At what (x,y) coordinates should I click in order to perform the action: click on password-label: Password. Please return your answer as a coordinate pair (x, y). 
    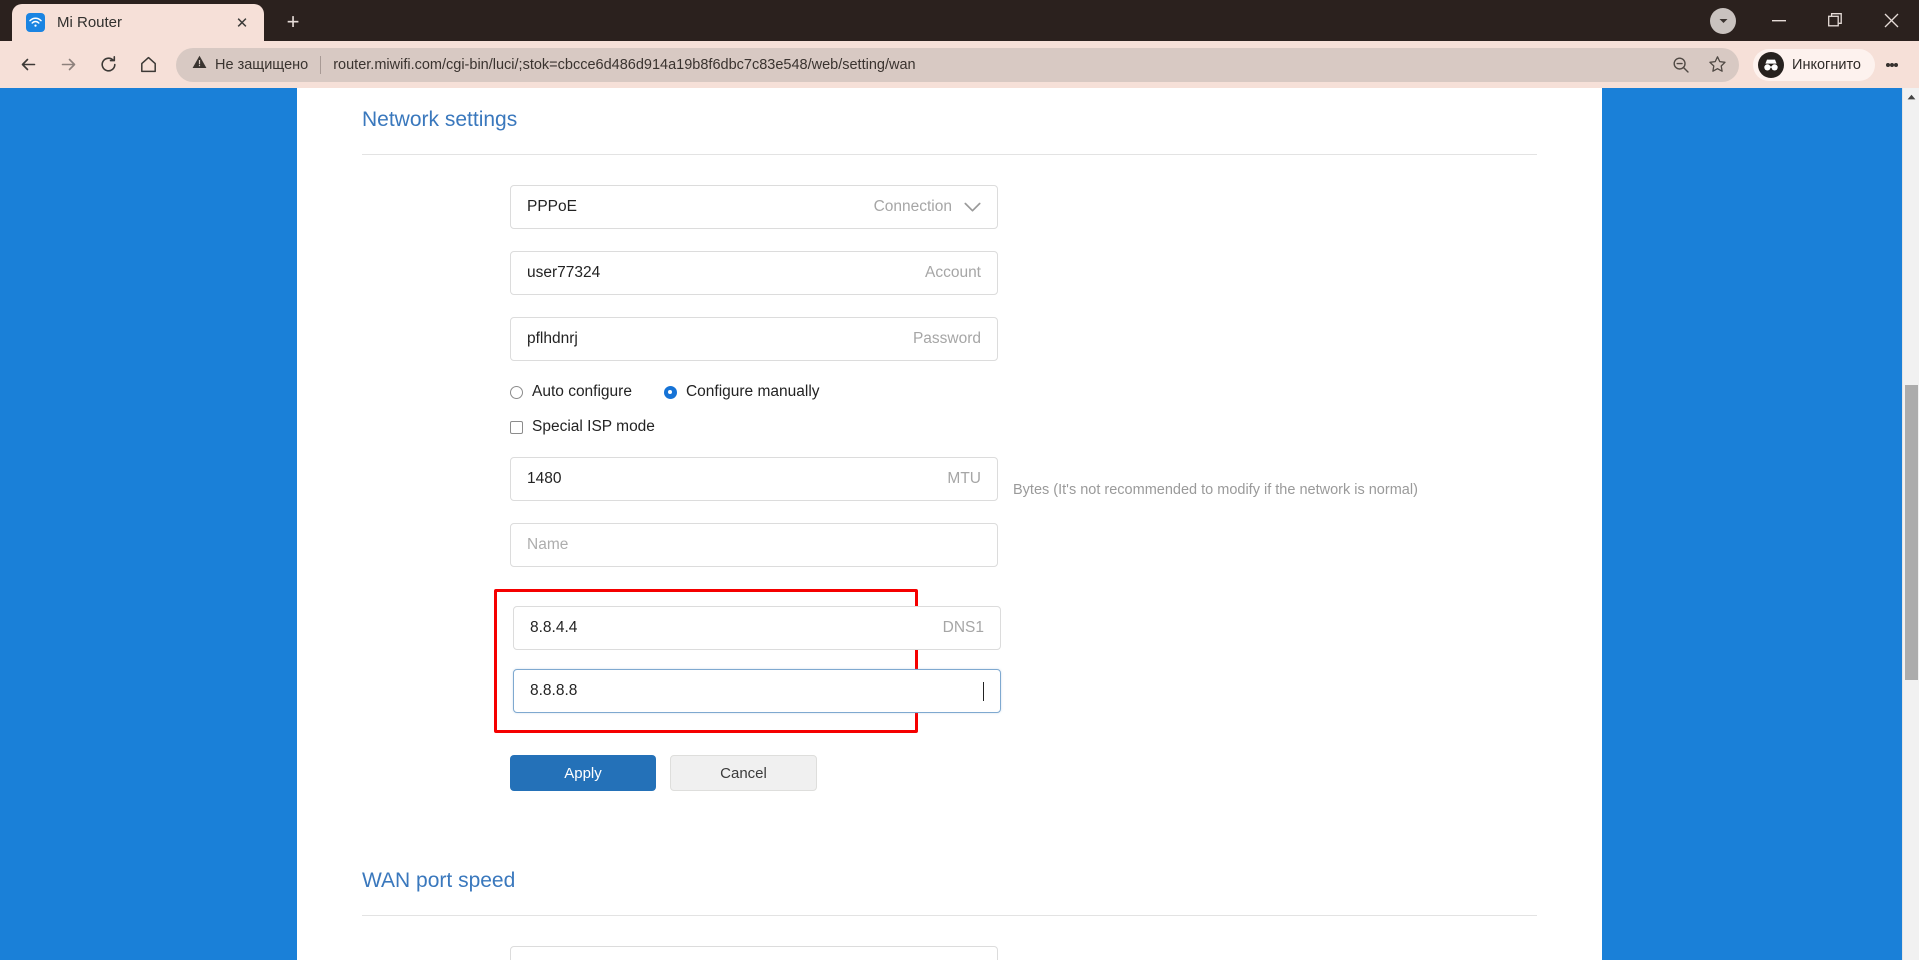
    Looking at the image, I should click on (946, 338).